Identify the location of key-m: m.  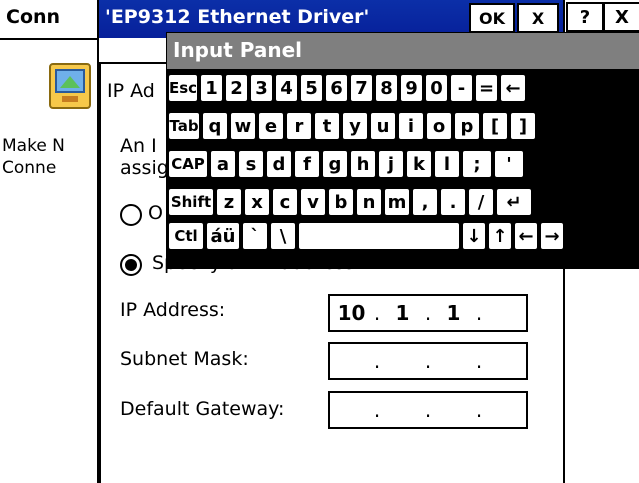
(397, 202).